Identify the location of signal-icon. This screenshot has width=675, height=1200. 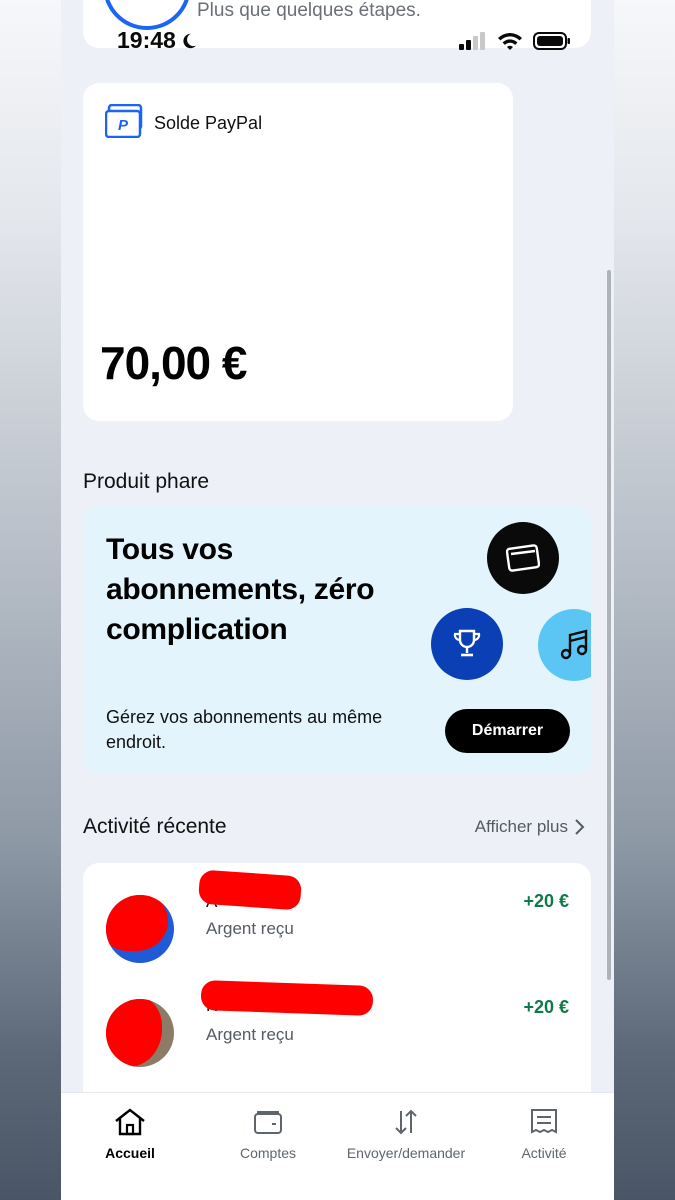
(472, 41).